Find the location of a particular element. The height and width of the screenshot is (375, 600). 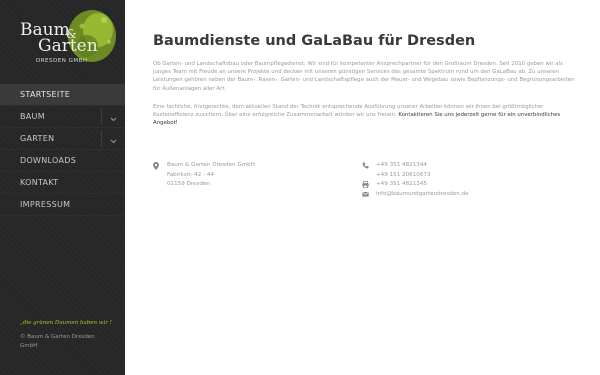

nav-item-label: STARTSEITE is located at coordinates (45, 94).